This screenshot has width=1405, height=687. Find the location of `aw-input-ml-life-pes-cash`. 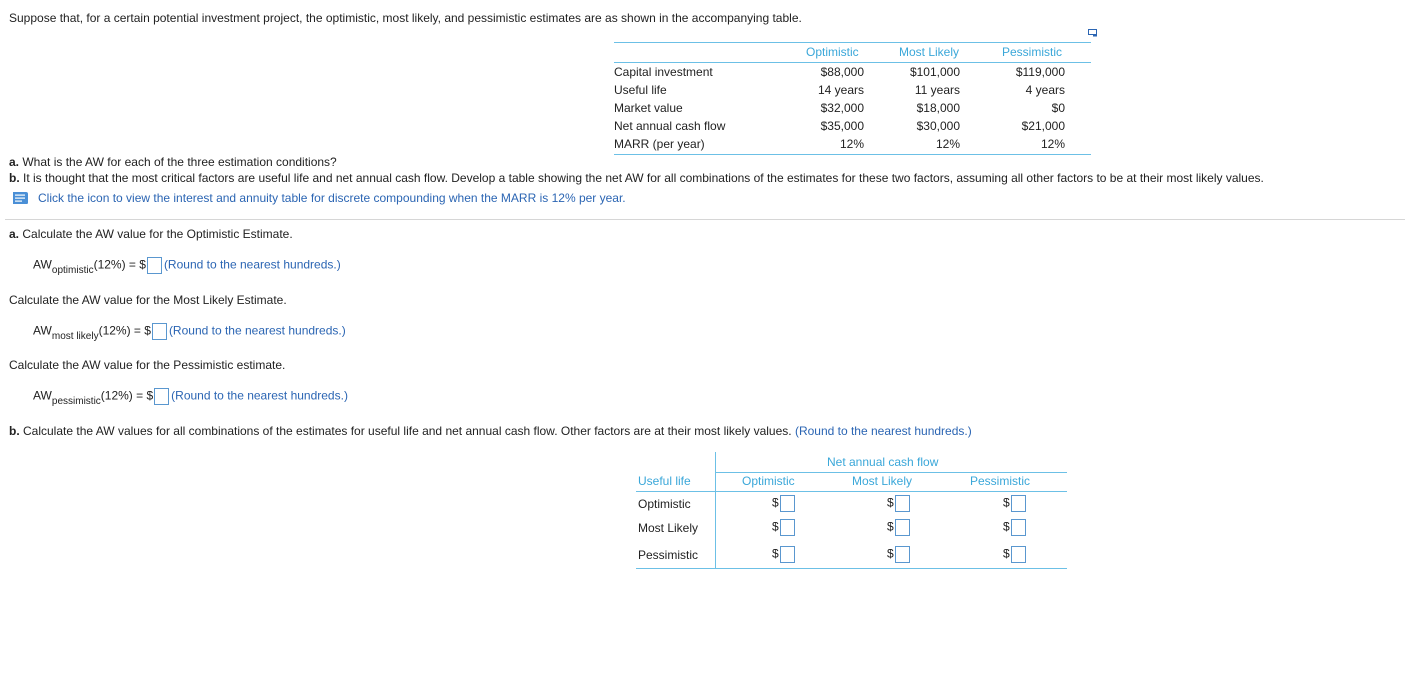

aw-input-ml-life-pes-cash is located at coordinates (1018, 527).